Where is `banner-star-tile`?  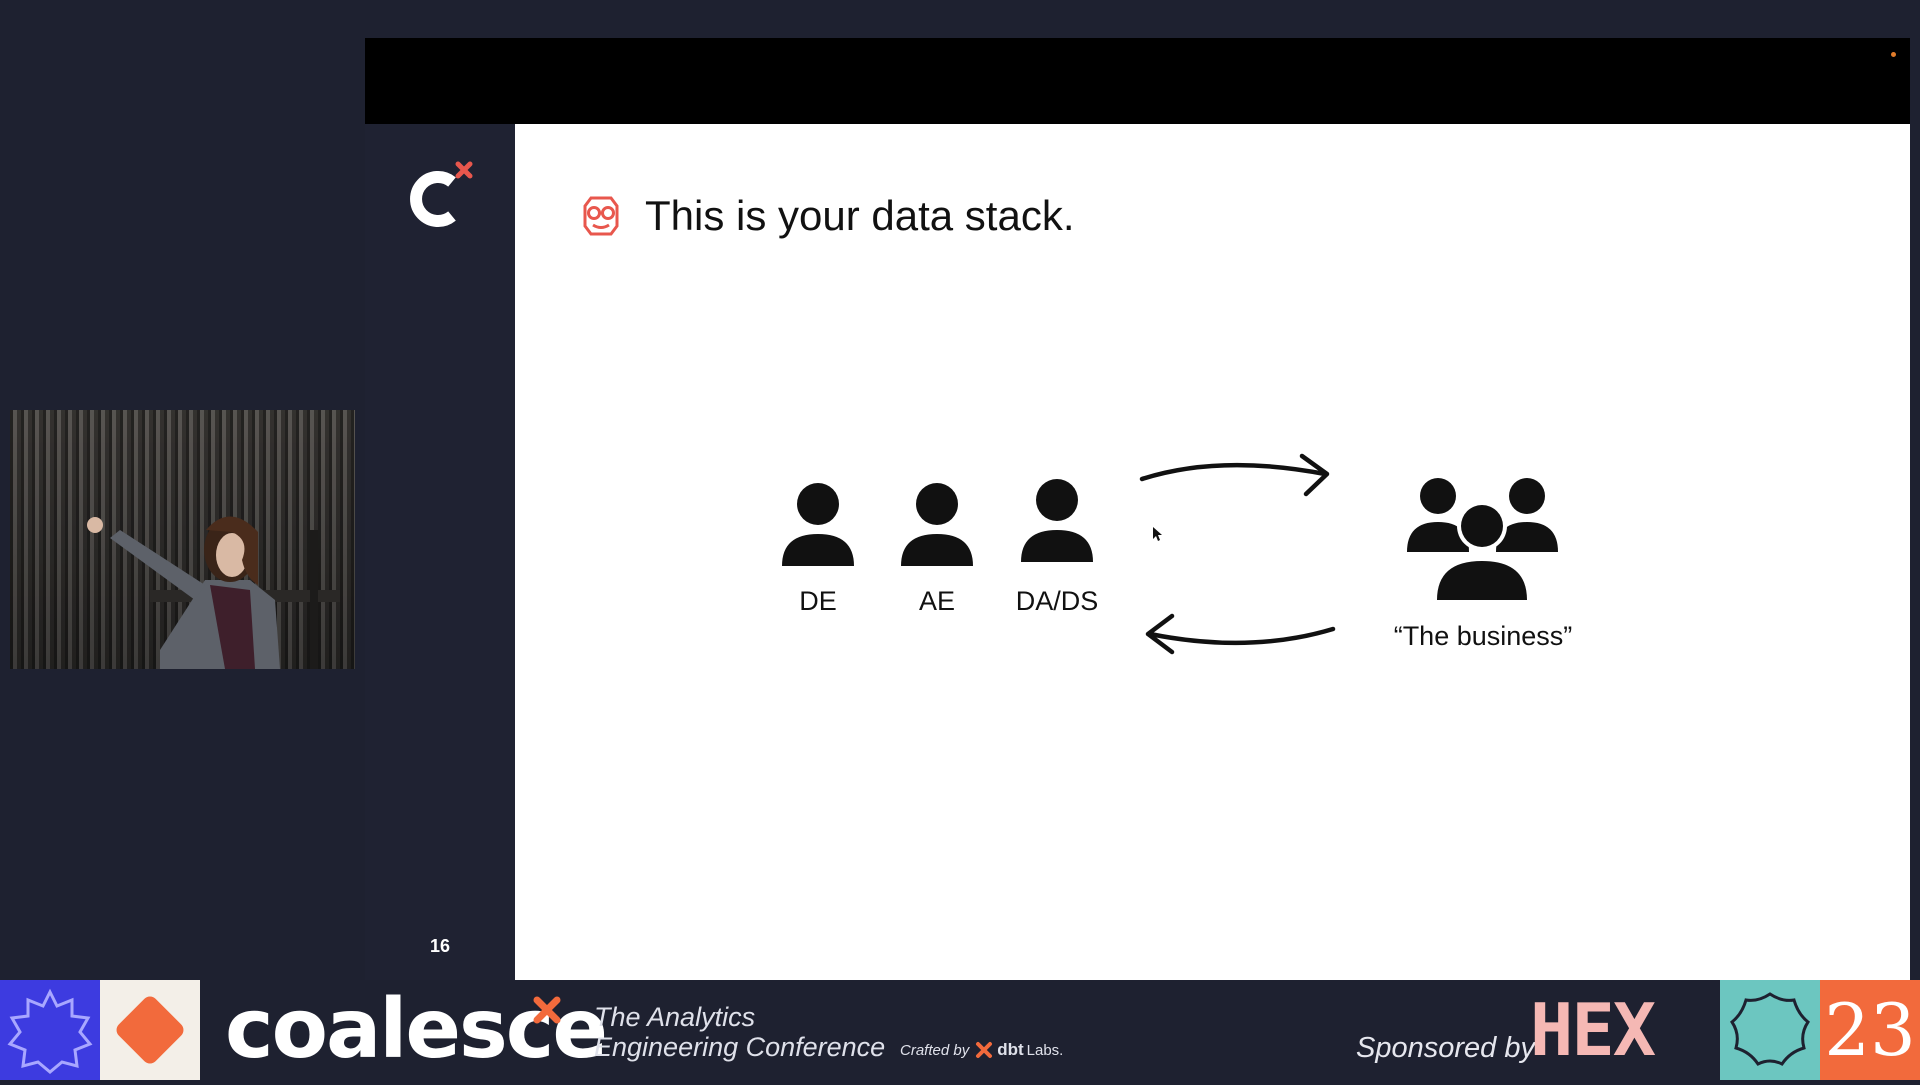 banner-star-tile is located at coordinates (50, 1030).